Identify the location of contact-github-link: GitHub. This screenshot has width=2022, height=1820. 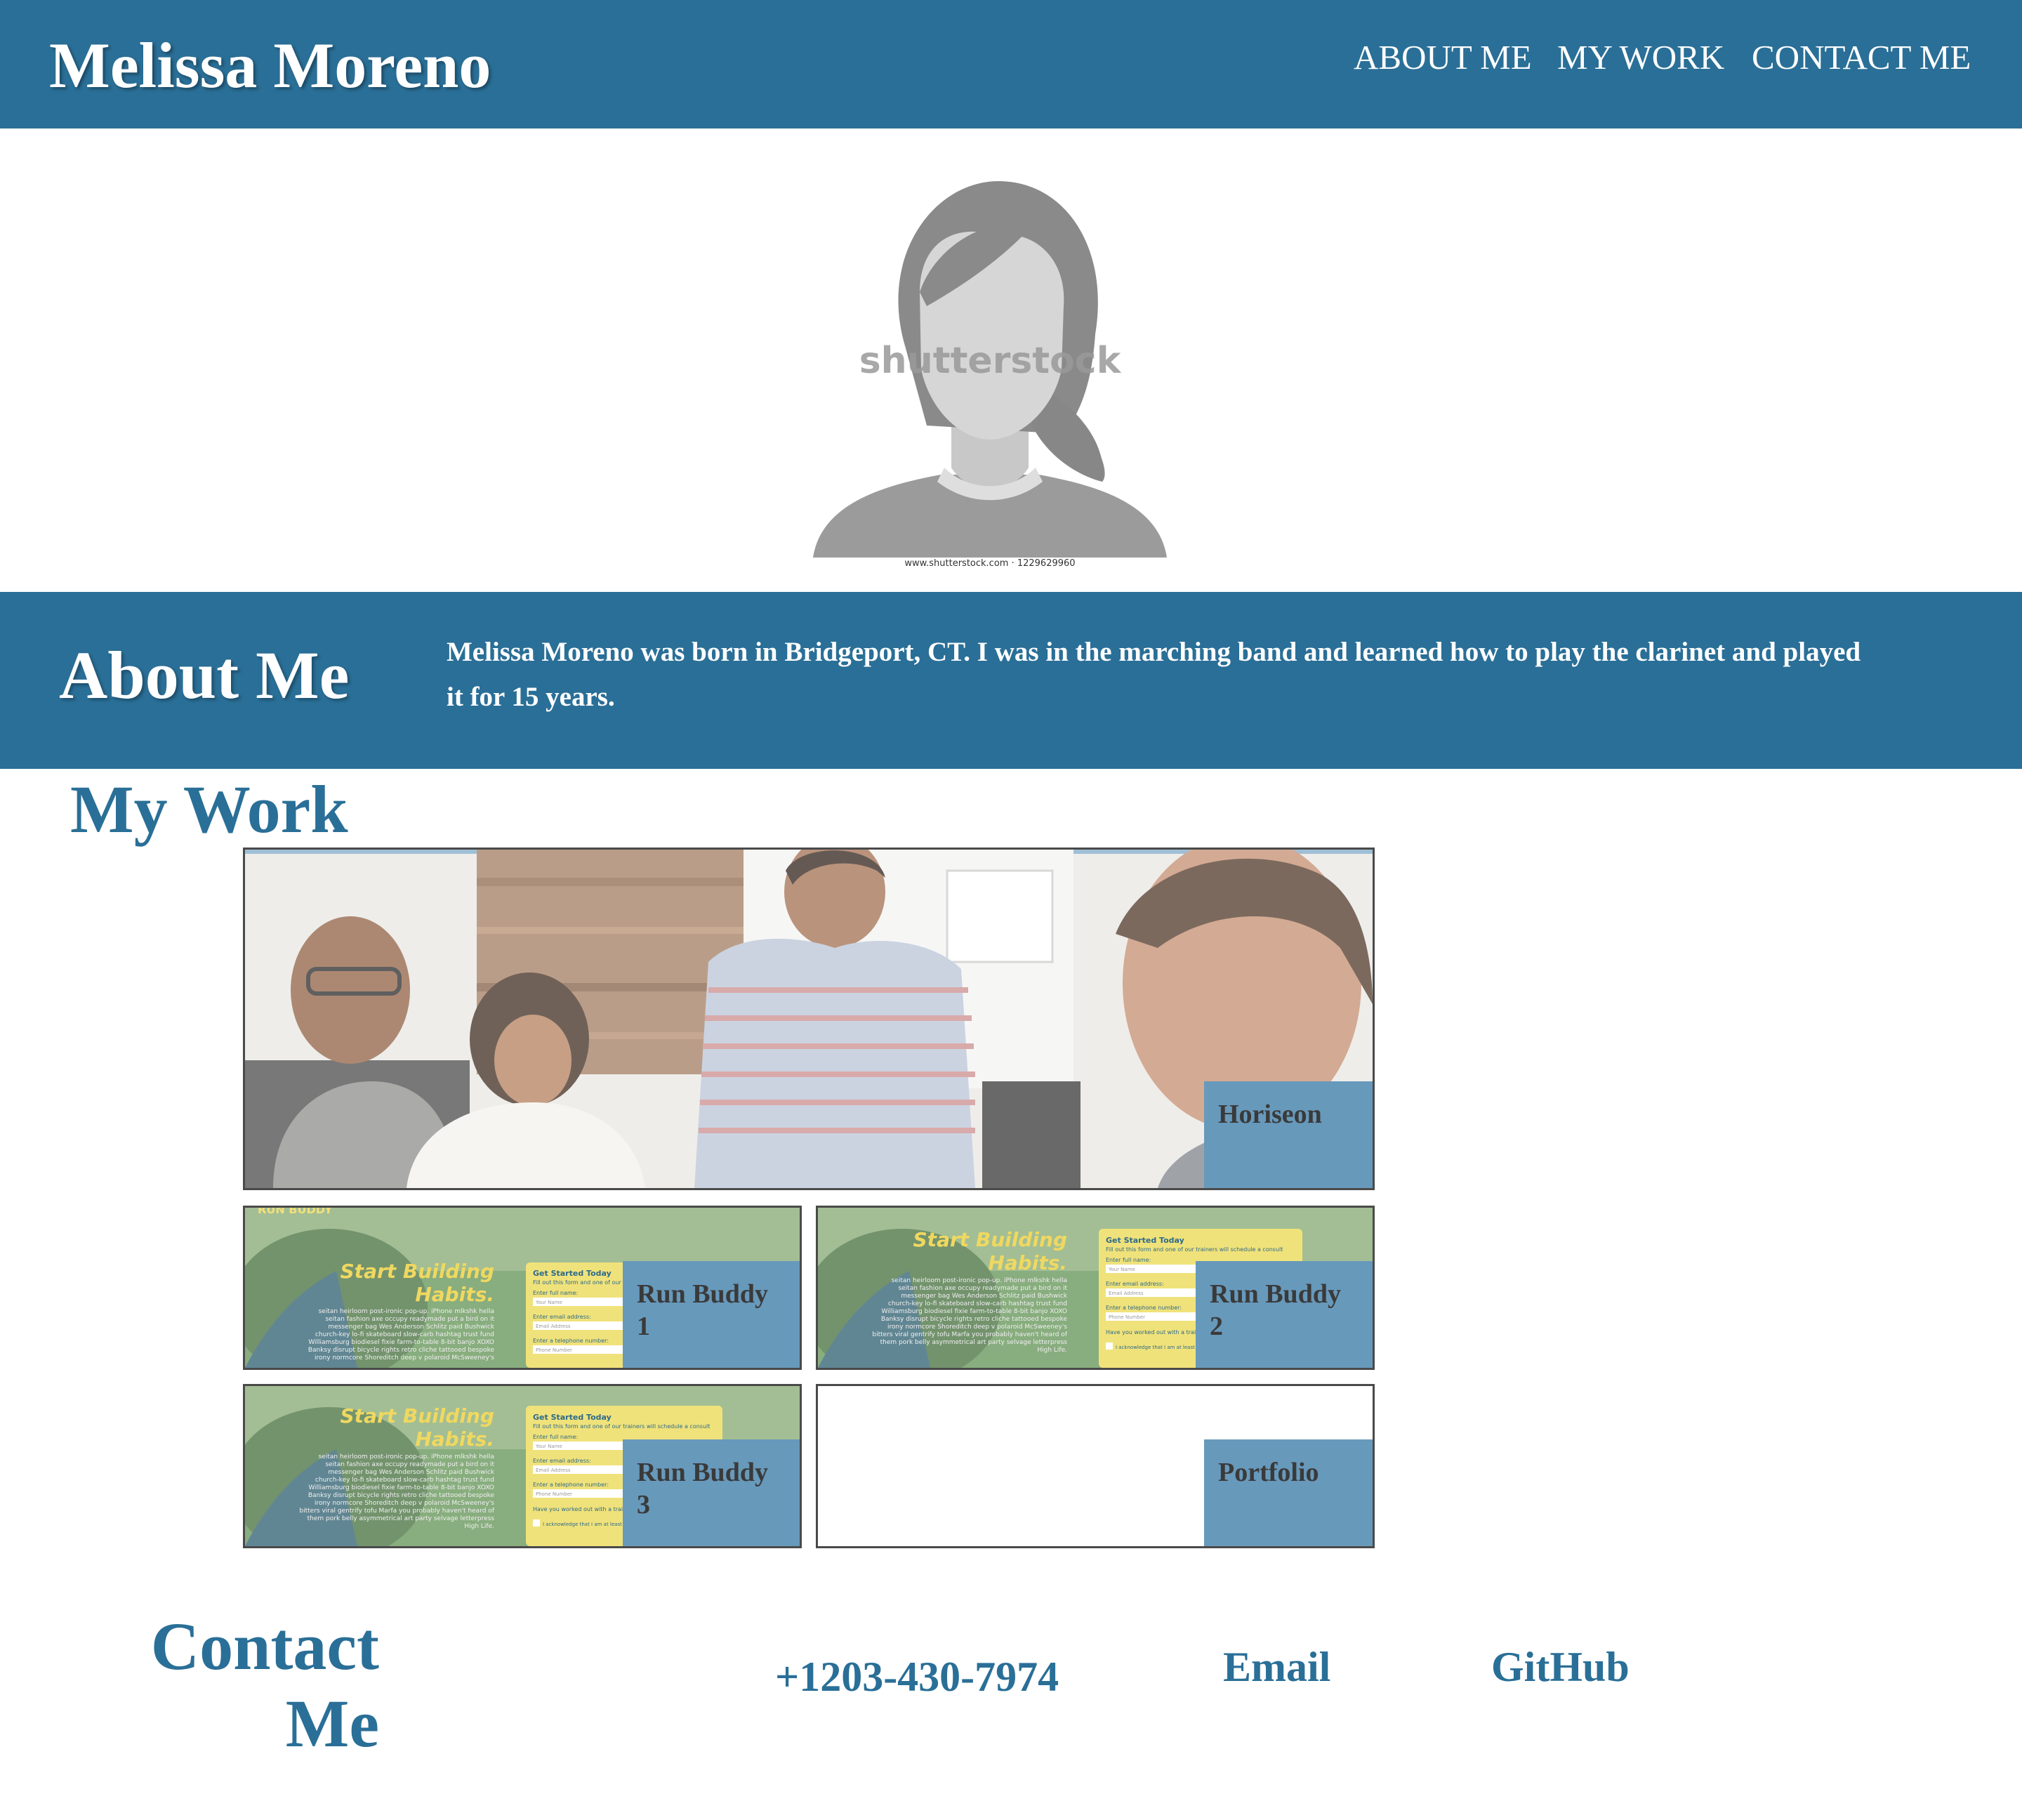
(1560, 1667).